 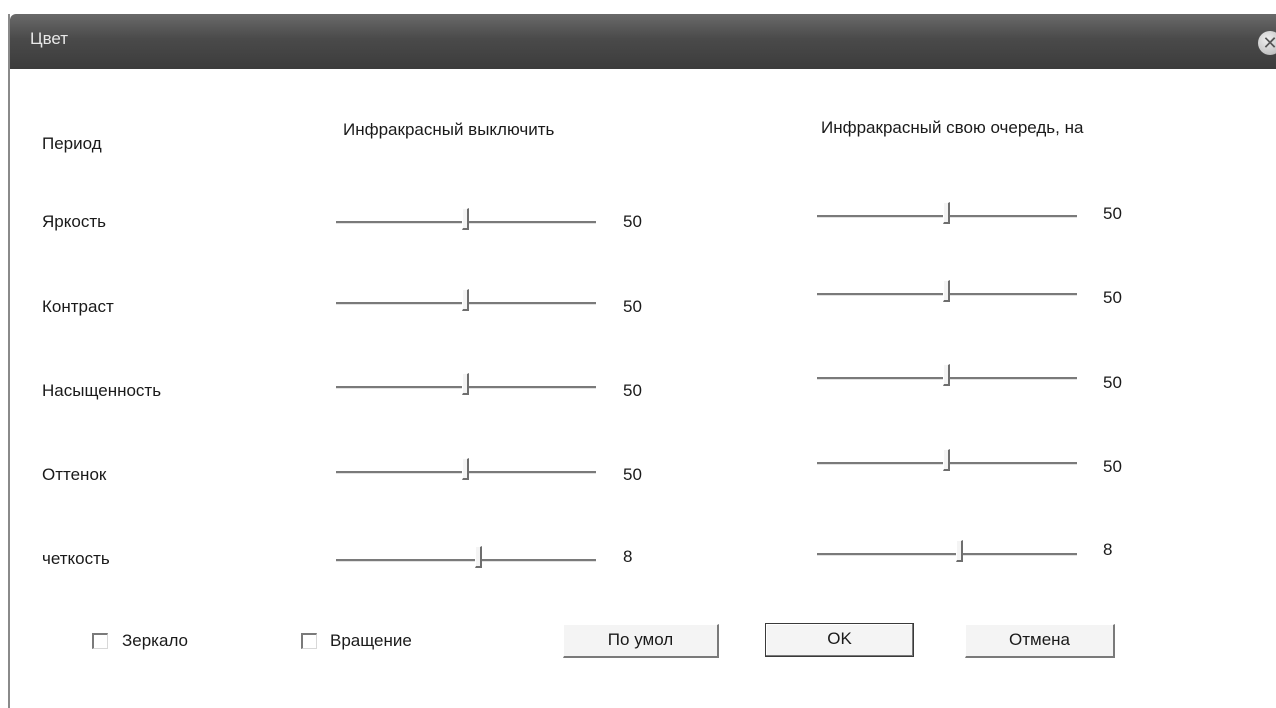 I want to click on rotate-label: Вращение, so click(x=371, y=640).